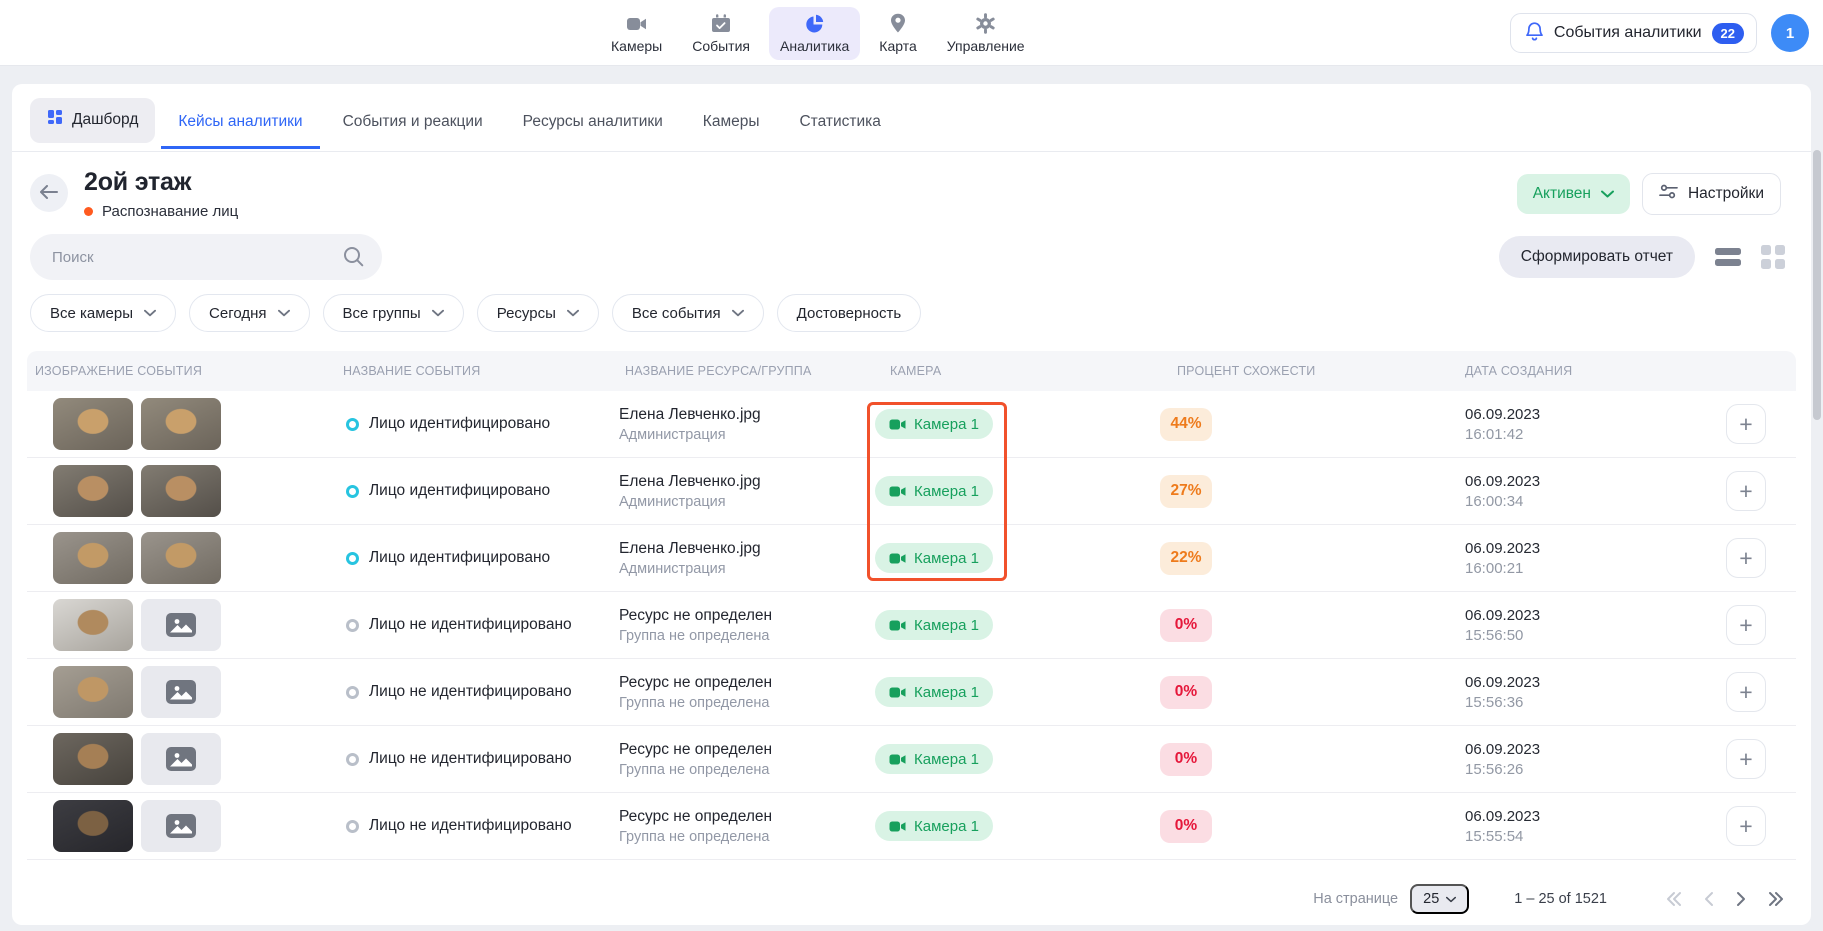 The height and width of the screenshot is (931, 1823). I want to click on page-scrollbar, so click(1817, 285).